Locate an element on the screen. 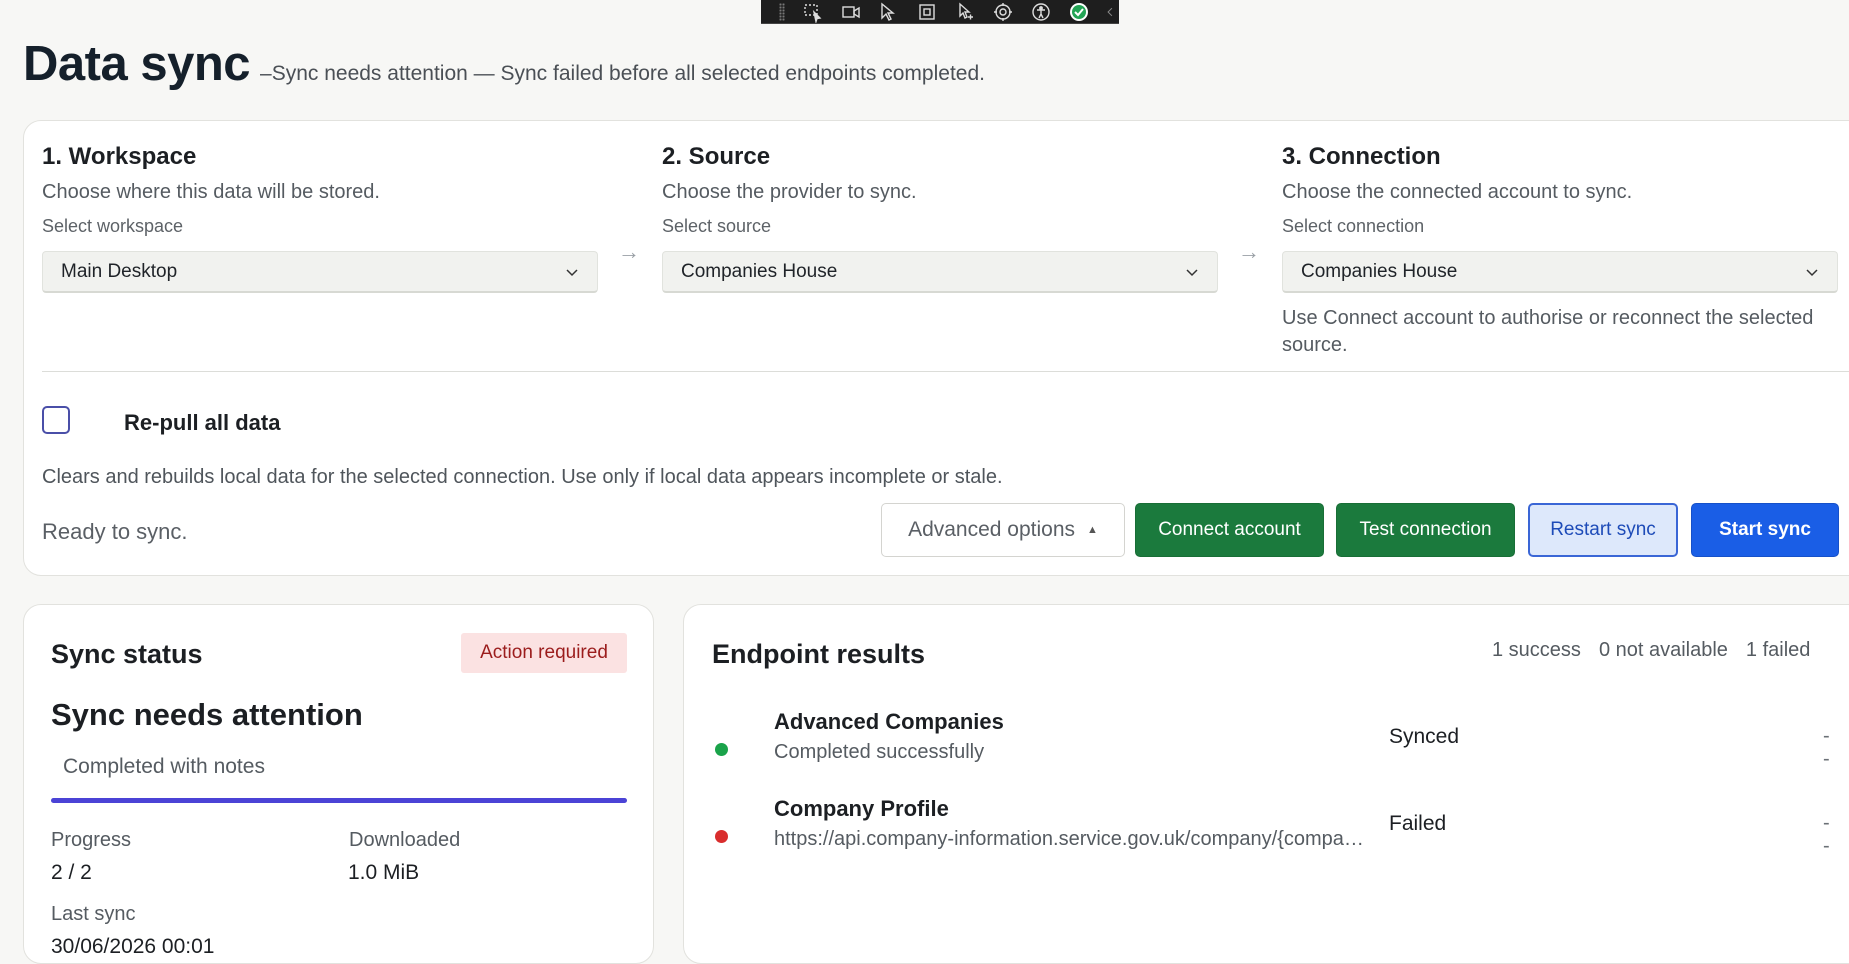  workspace-select: Main Desktop is located at coordinates (320, 272).